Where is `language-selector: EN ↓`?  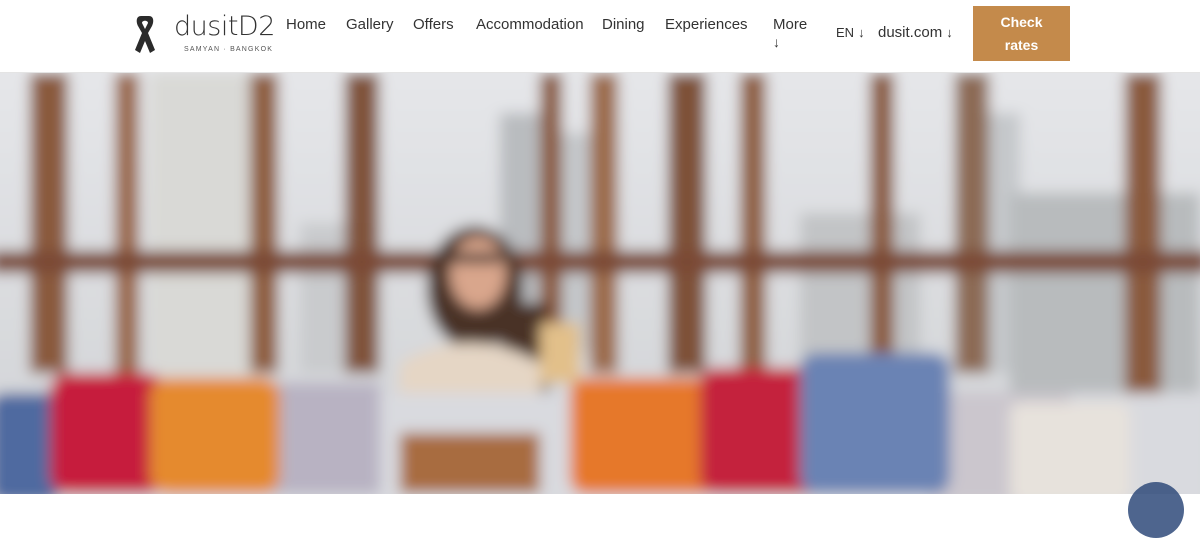 language-selector: EN ↓ is located at coordinates (850, 33).